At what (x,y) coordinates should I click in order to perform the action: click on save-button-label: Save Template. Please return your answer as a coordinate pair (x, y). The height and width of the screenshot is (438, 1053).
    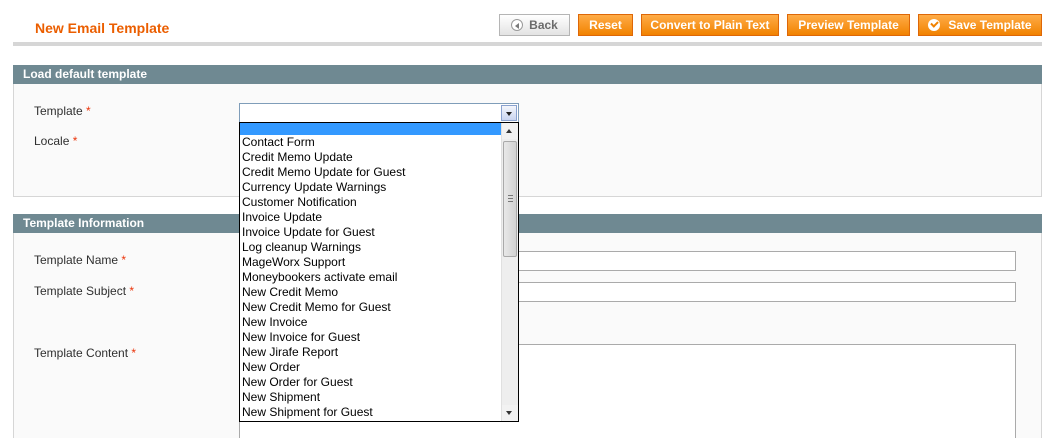
    Looking at the image, I should click on (990, 25).